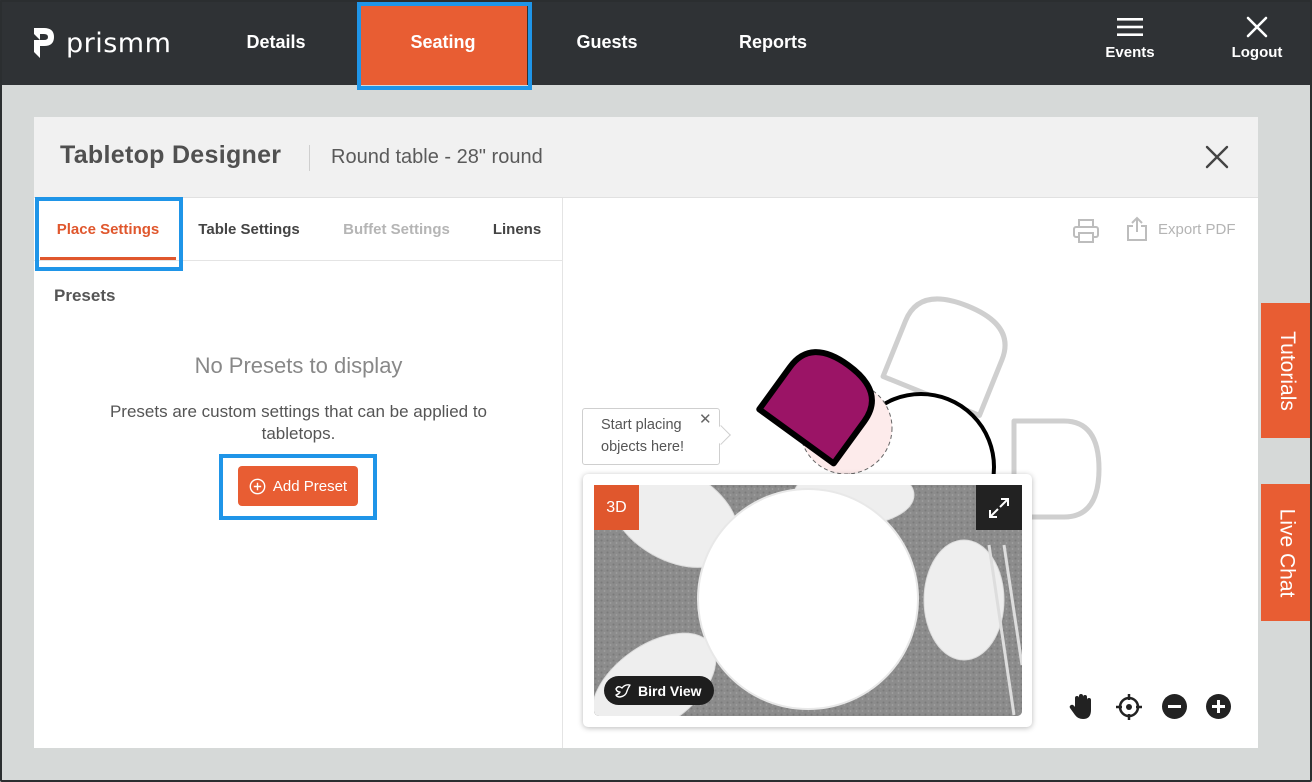 The image size is (1312, 782). I want to click on dialog-title: Tabletop Designer, so click(171, 155).